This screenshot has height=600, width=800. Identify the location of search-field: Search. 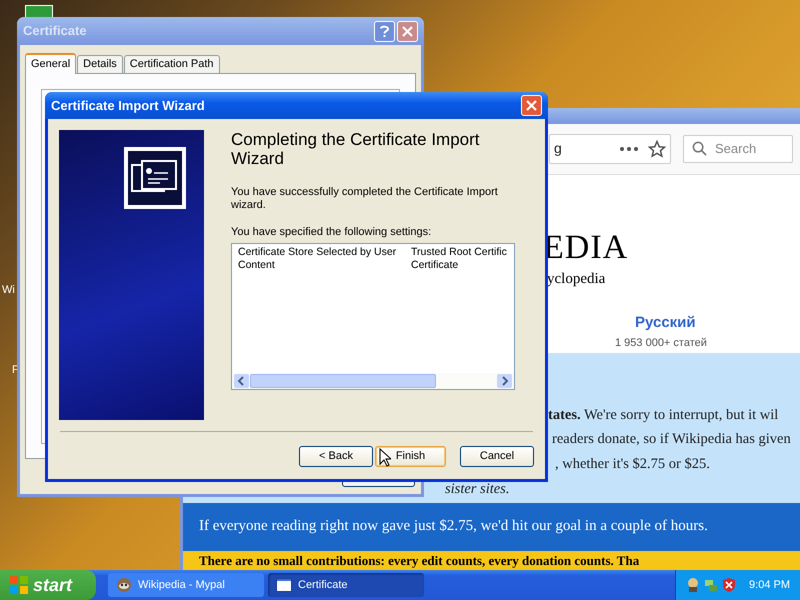
(738, 148).